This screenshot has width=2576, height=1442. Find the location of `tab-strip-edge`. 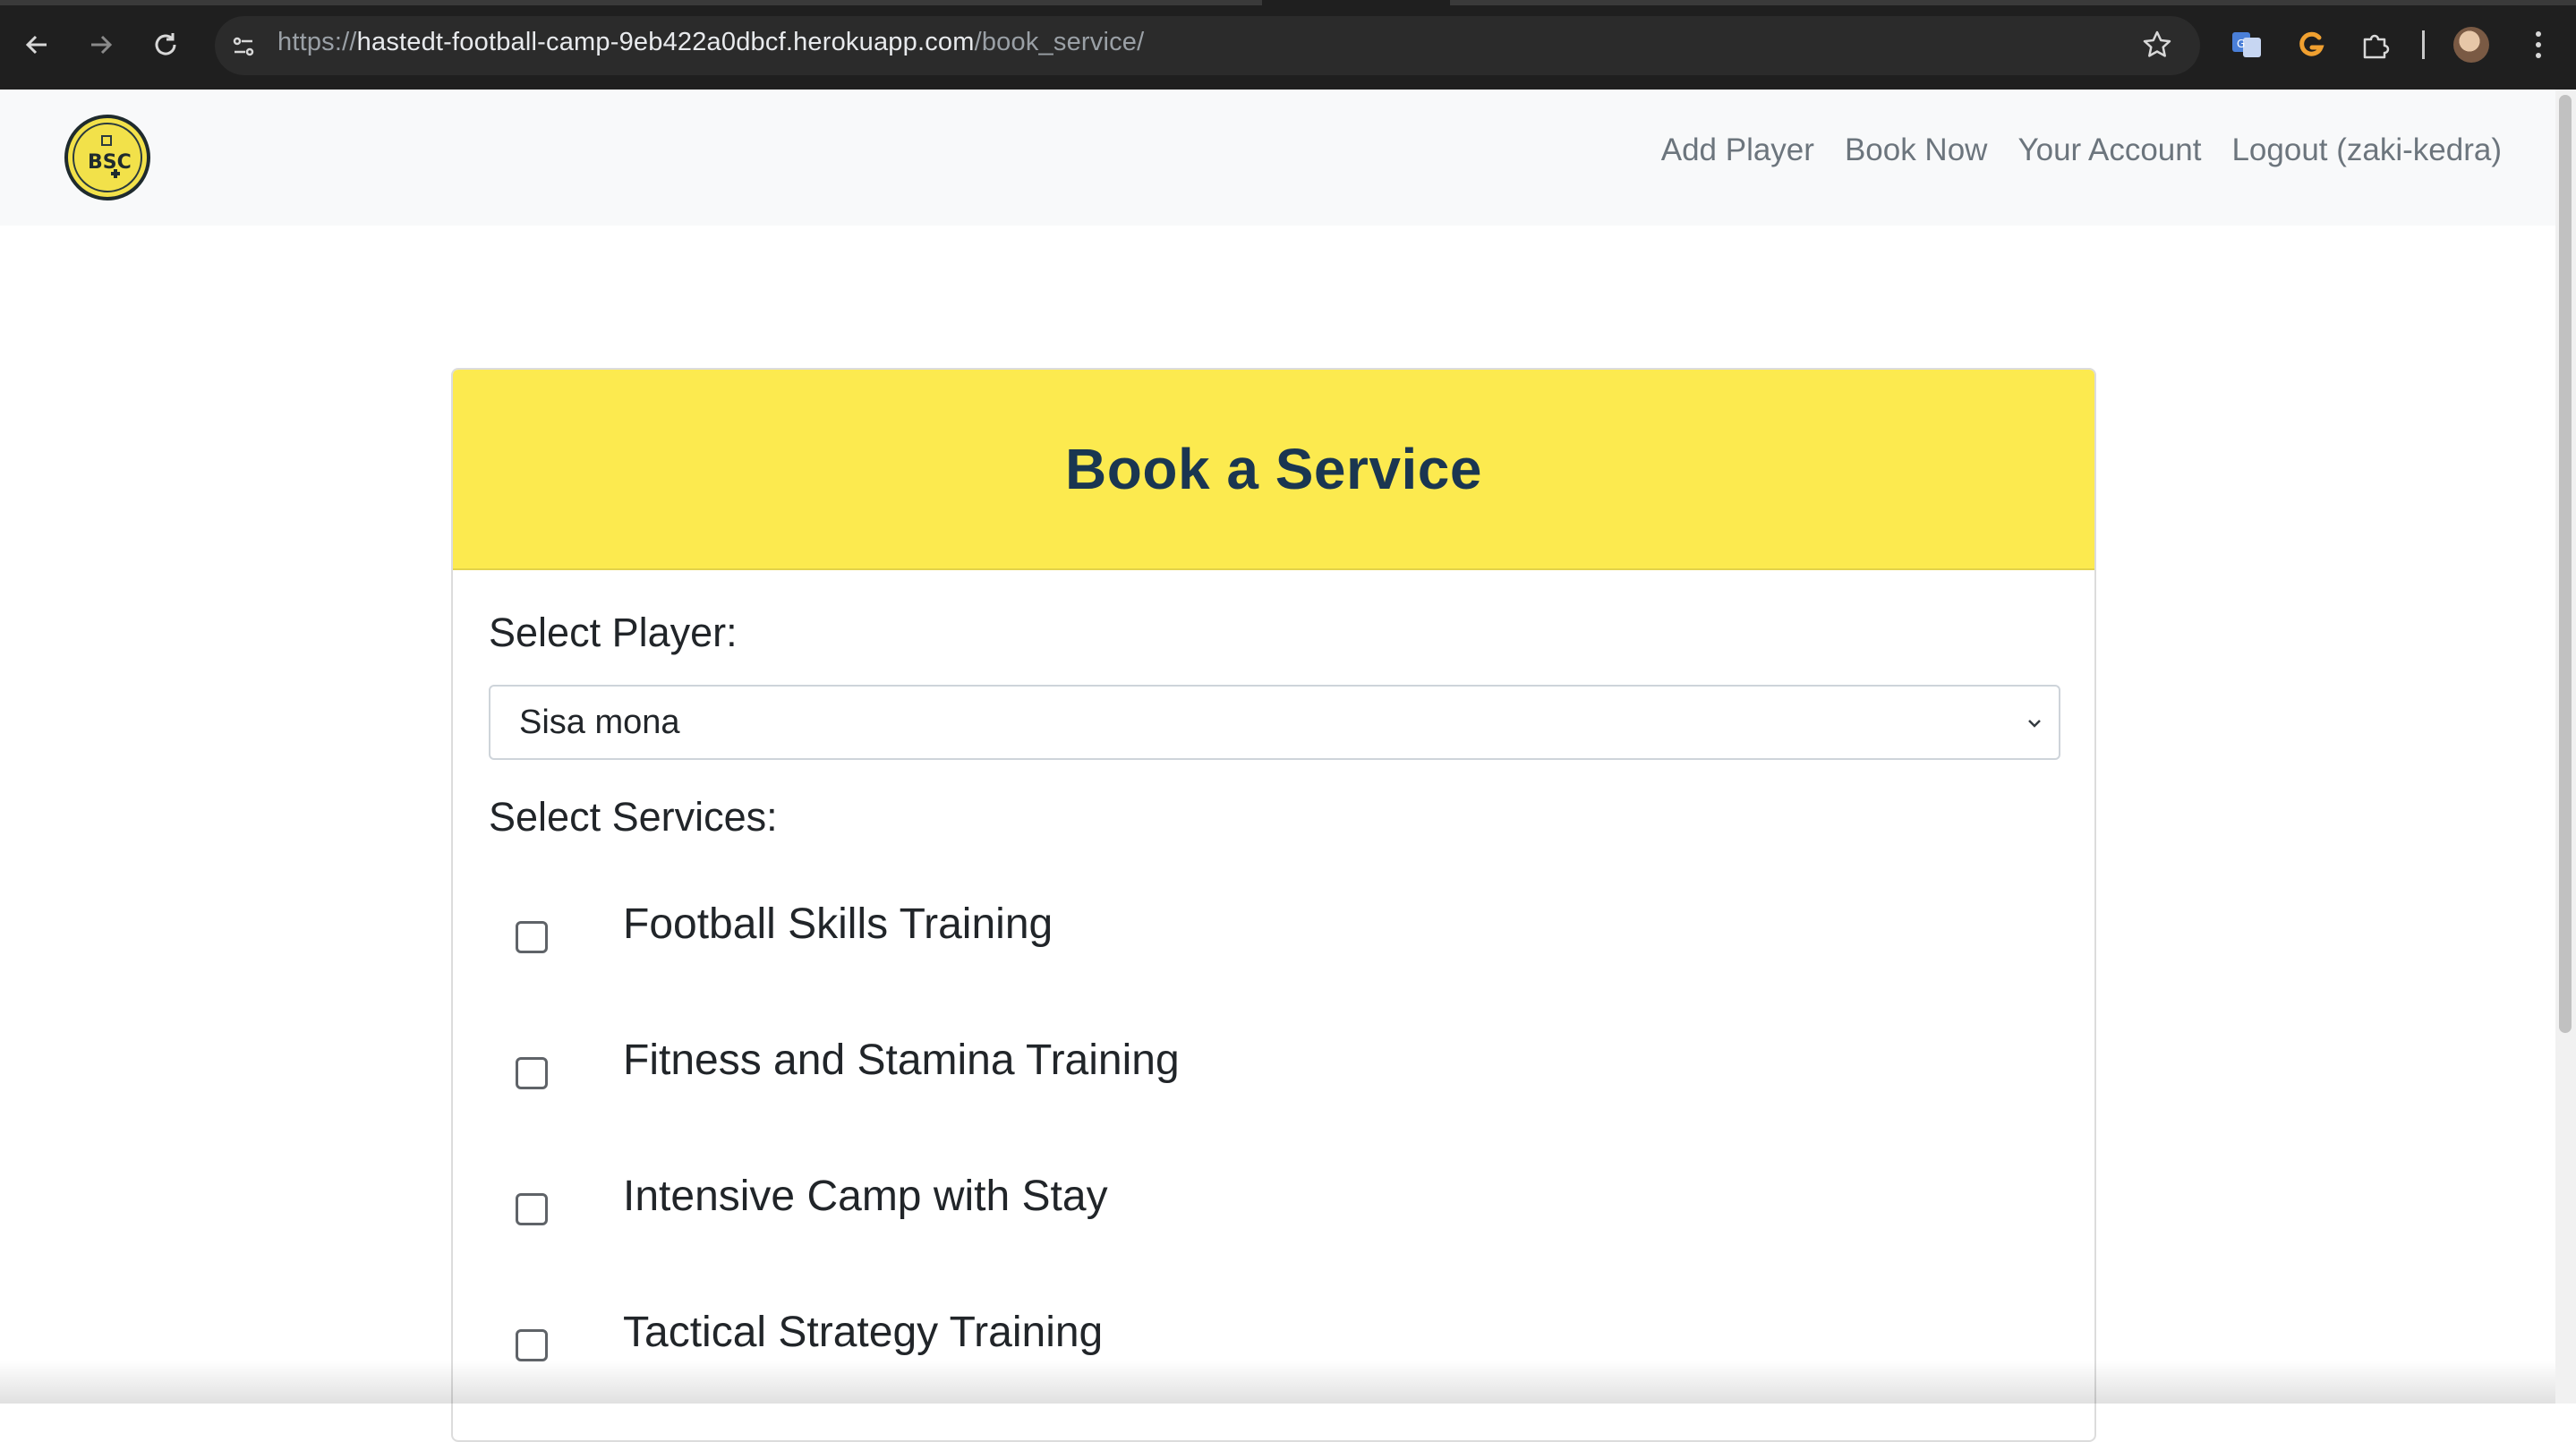

tab-strip-edge is located at coordinates (631, 2).